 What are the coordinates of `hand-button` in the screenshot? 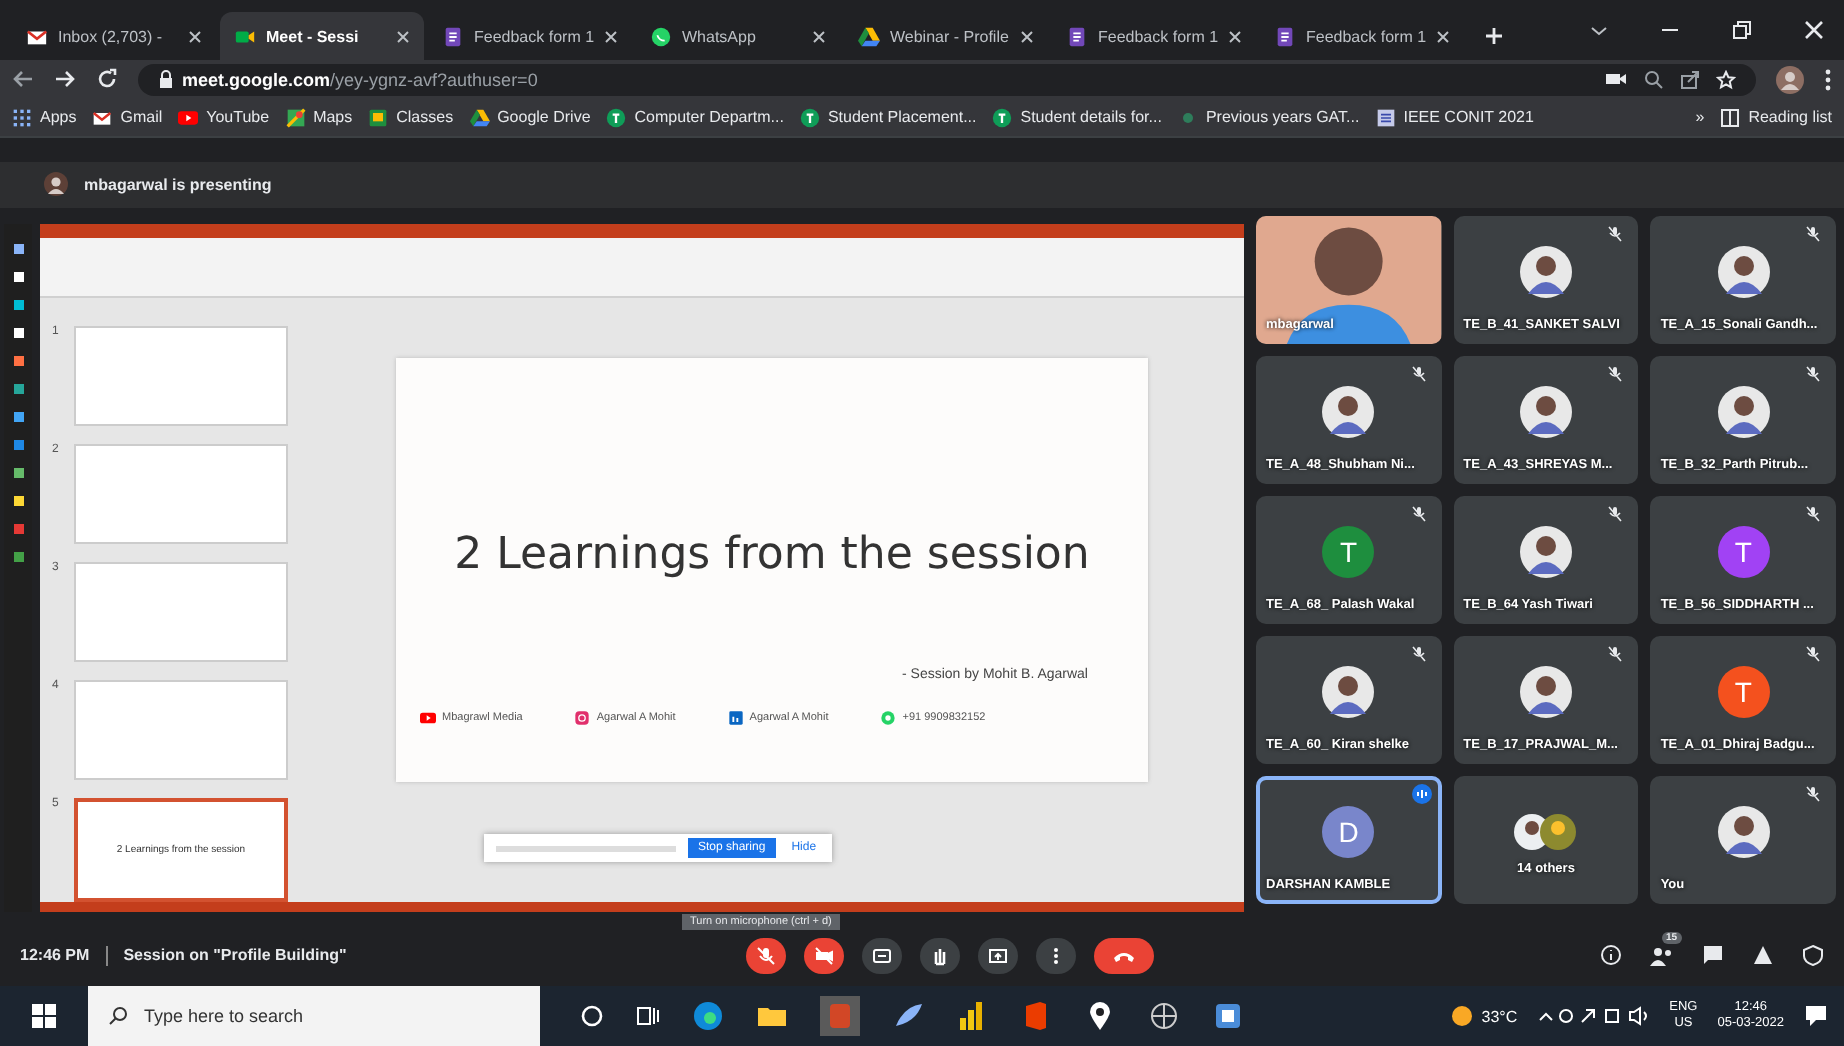 It's located at (940, 956).